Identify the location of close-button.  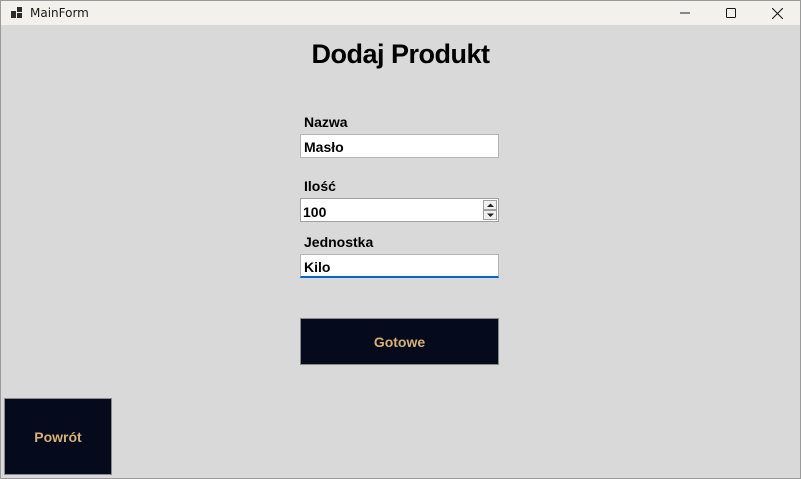
(777, 13).